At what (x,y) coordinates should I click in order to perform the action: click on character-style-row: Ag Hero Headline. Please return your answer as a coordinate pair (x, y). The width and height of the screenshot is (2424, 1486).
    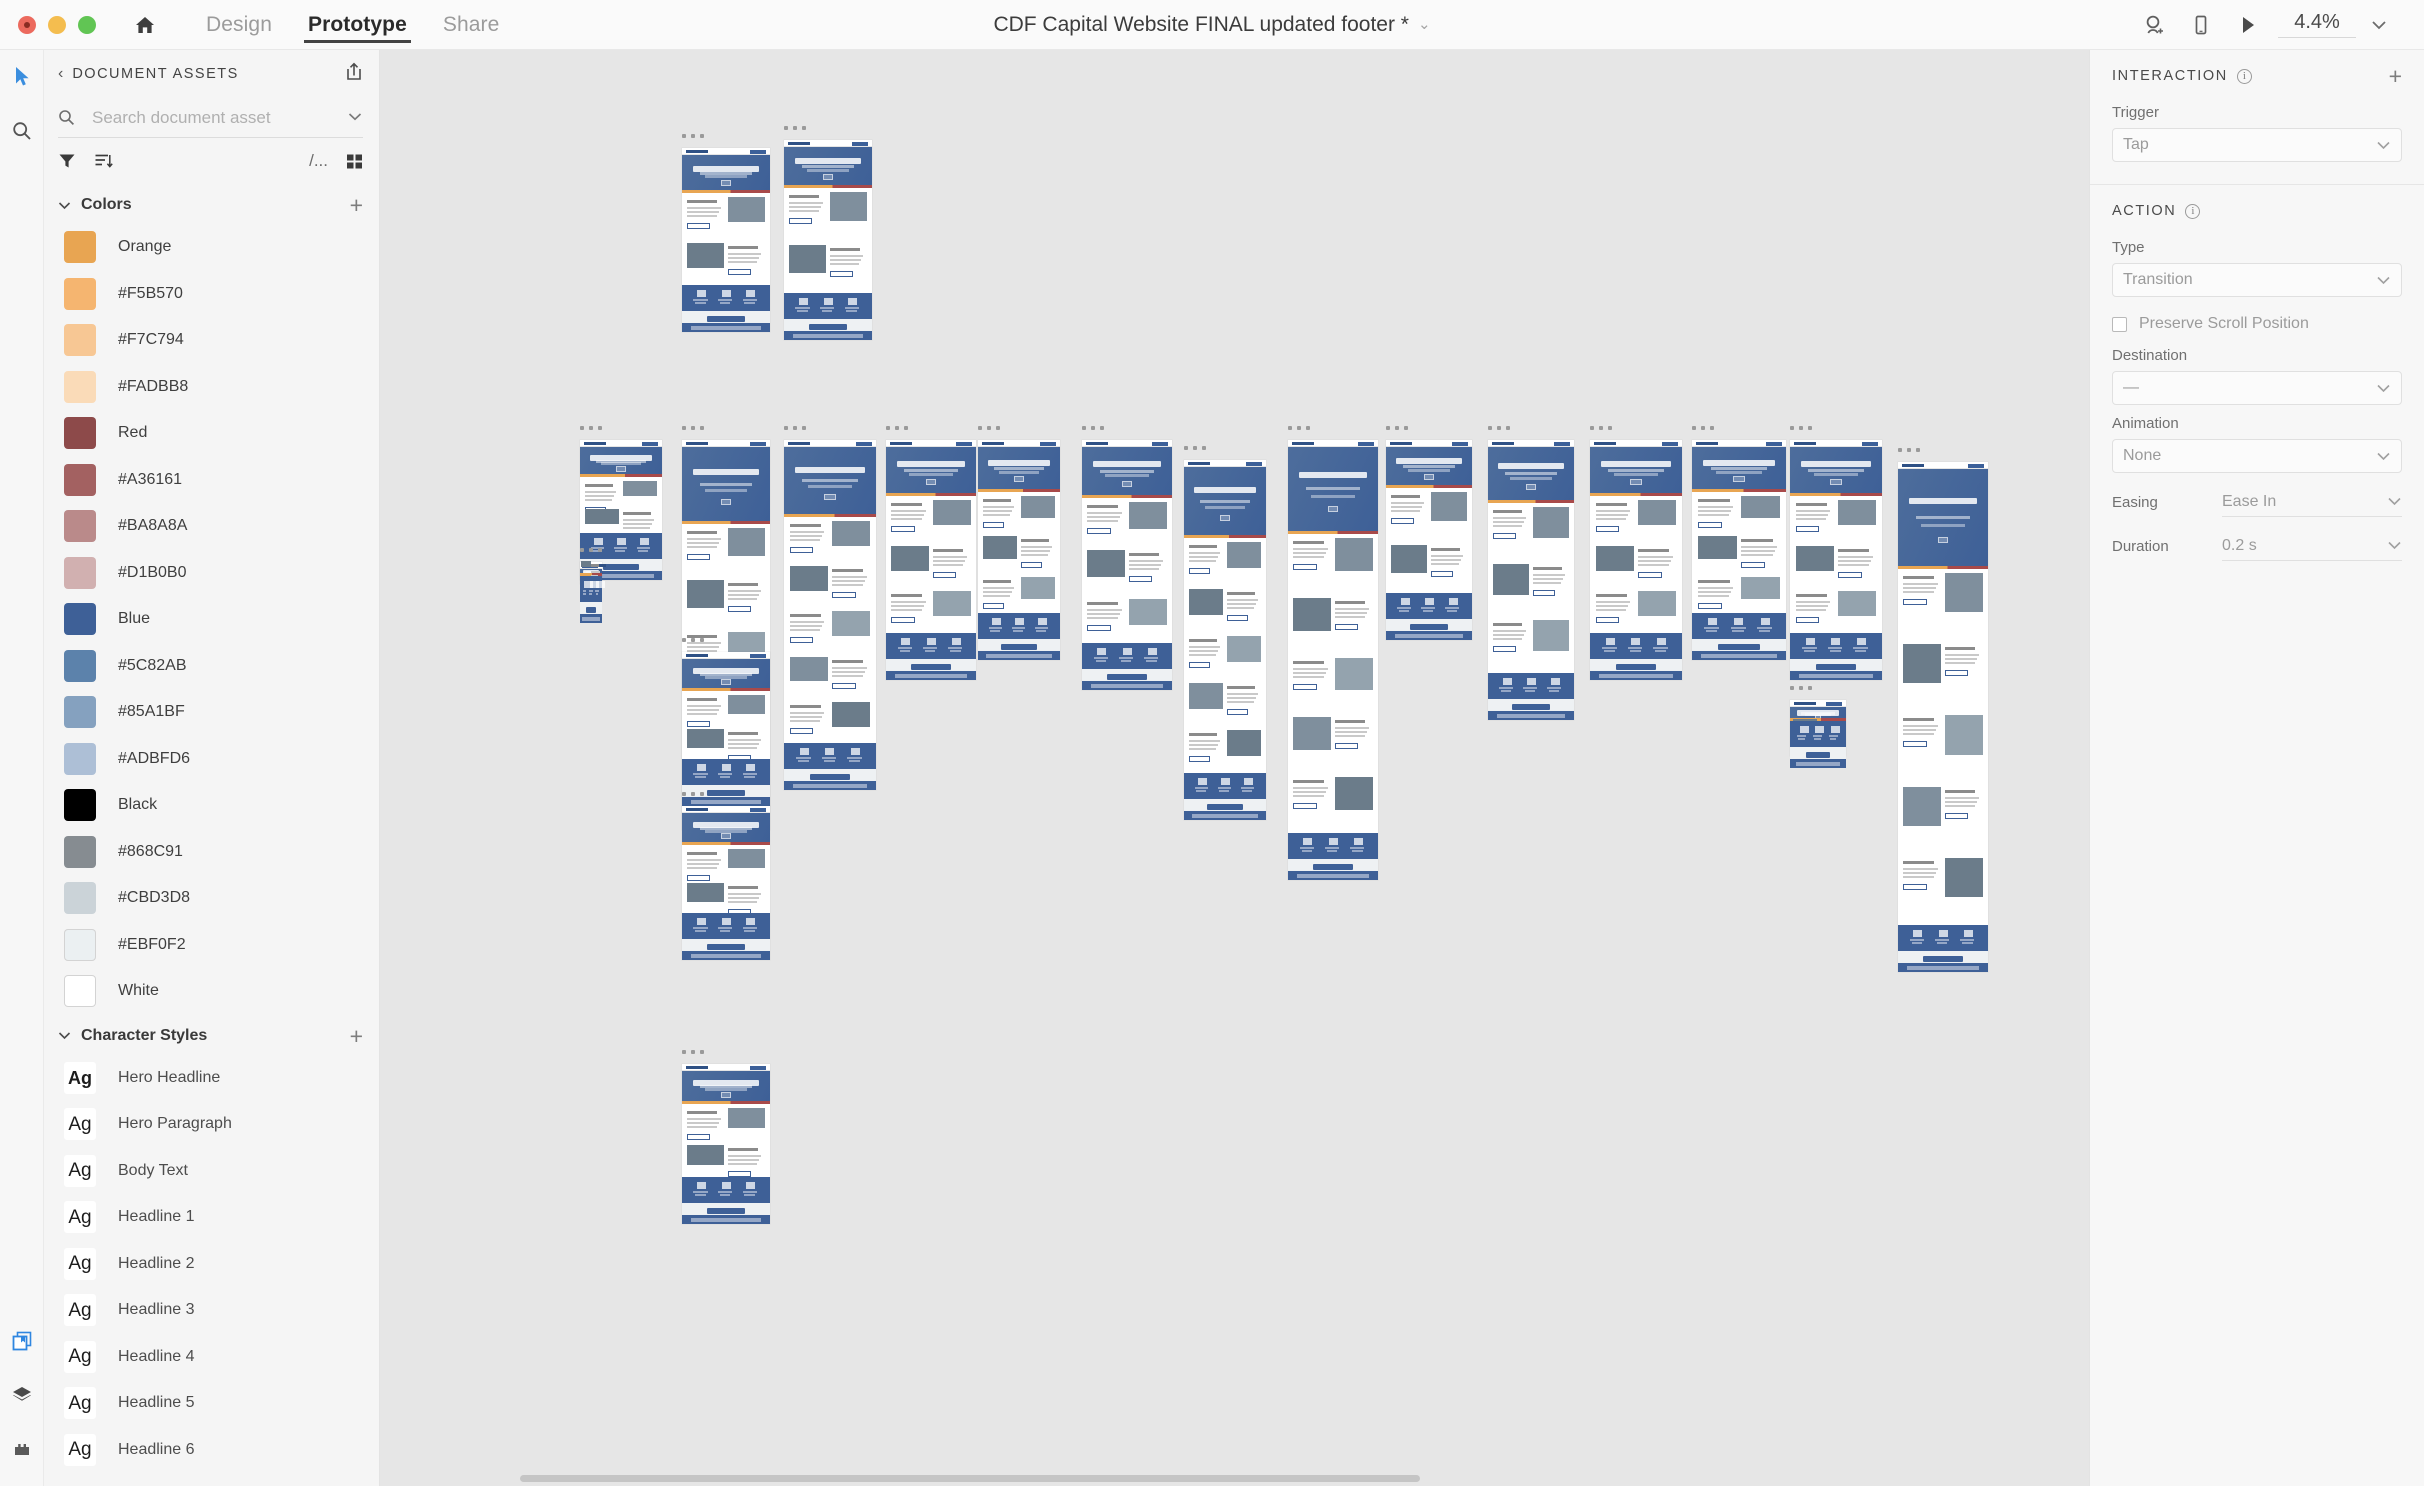
    Looking at the image, I should click on (211, 1078).